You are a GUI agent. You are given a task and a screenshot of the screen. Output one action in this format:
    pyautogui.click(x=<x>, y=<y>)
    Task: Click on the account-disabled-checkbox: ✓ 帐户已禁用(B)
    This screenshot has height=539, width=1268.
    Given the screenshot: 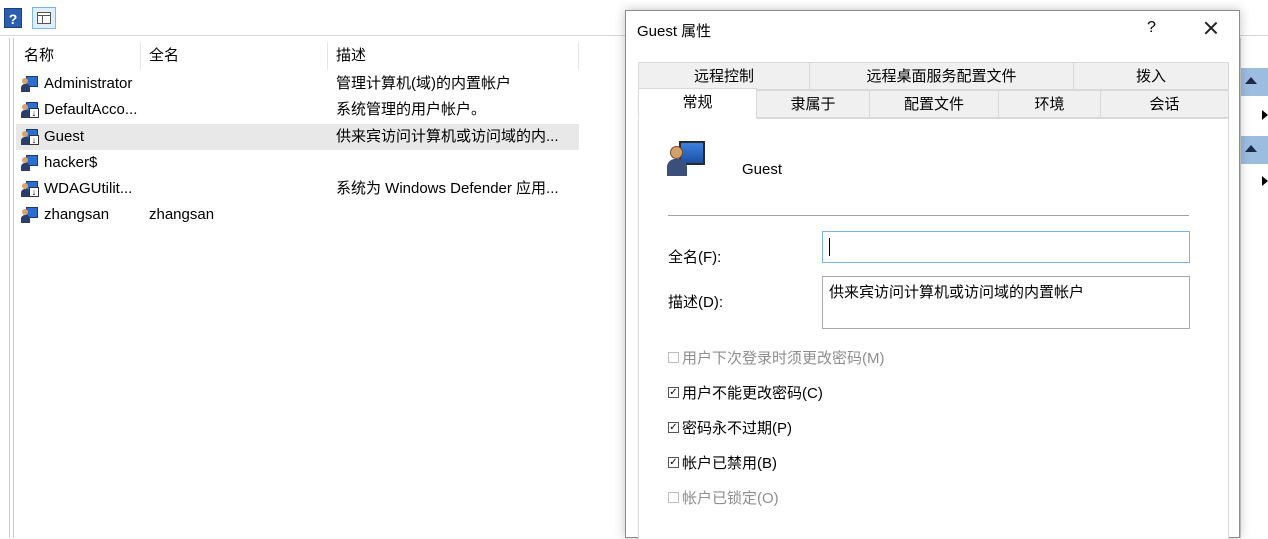 What is the action you would take?
    pyautogui.click(x=722, y=464)
    